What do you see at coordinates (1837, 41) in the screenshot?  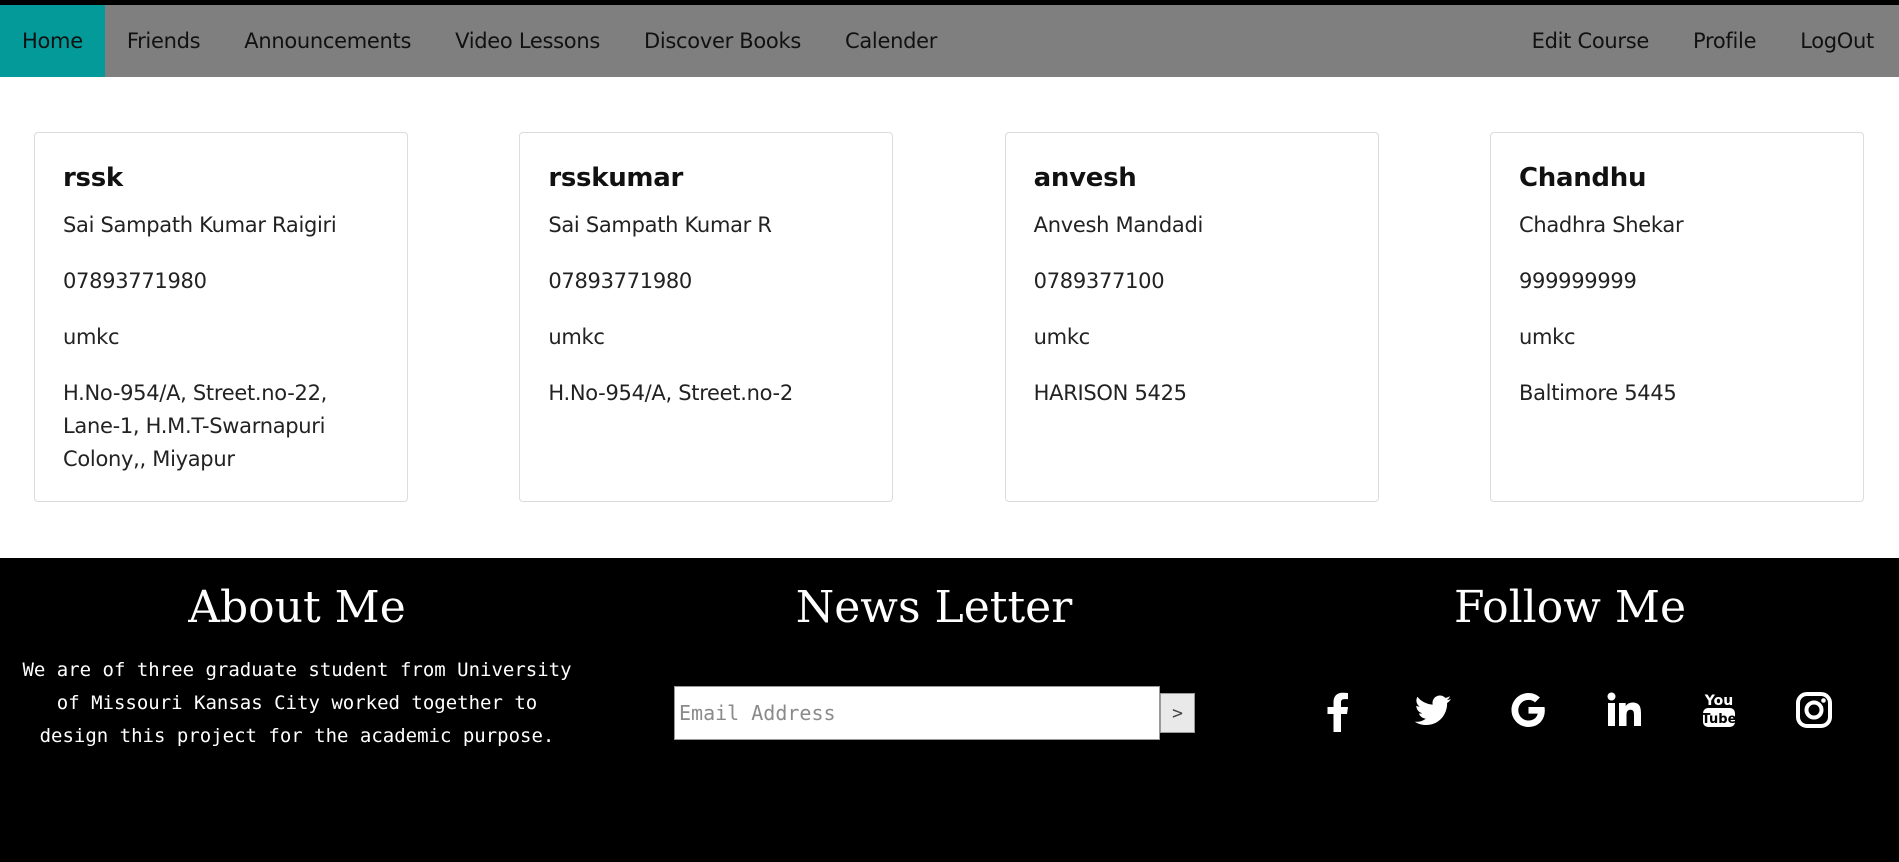 I see `nav-logout: LogOut` at bounding box center [1837, 41].